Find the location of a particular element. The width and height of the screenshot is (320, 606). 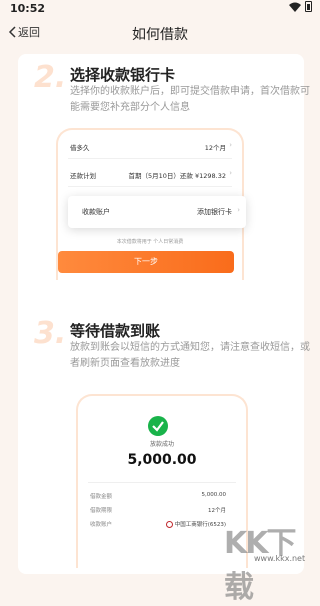

battery-icon is located at coordinates (308, 6).